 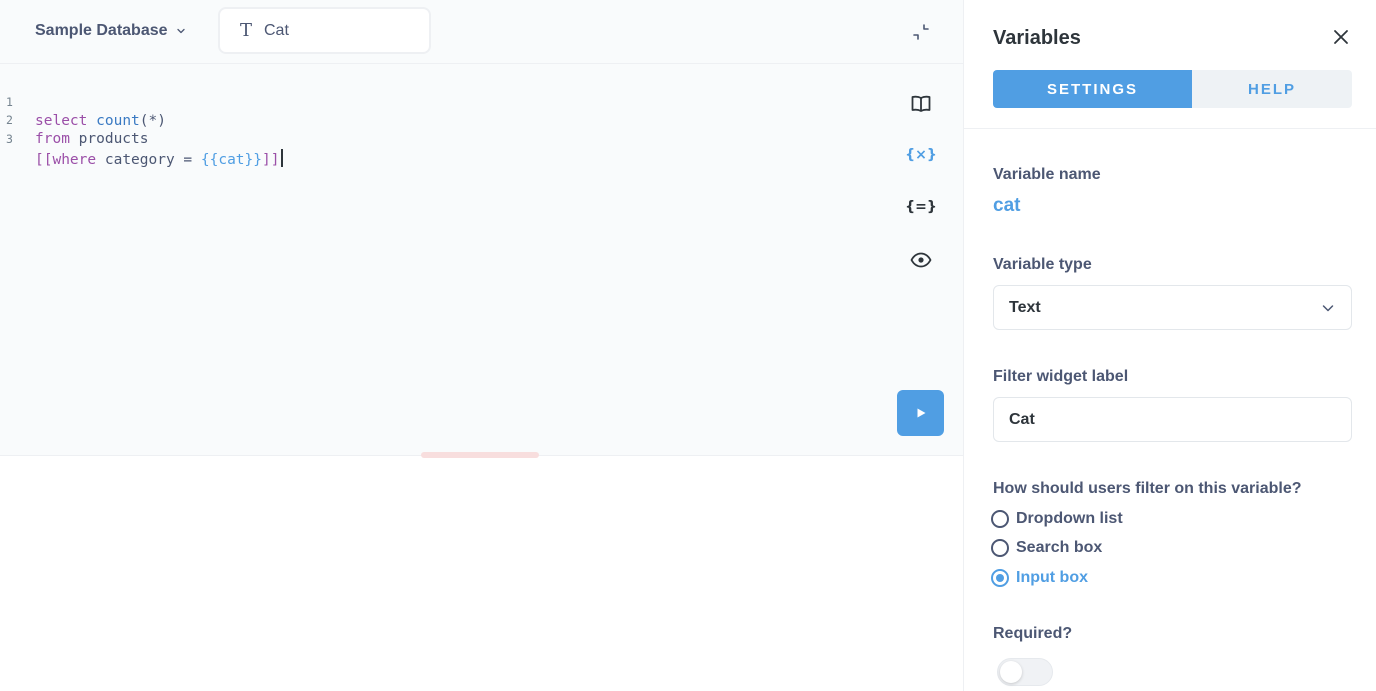 I want to click on variable-type-value: Text, so click(x=1025, y=307).